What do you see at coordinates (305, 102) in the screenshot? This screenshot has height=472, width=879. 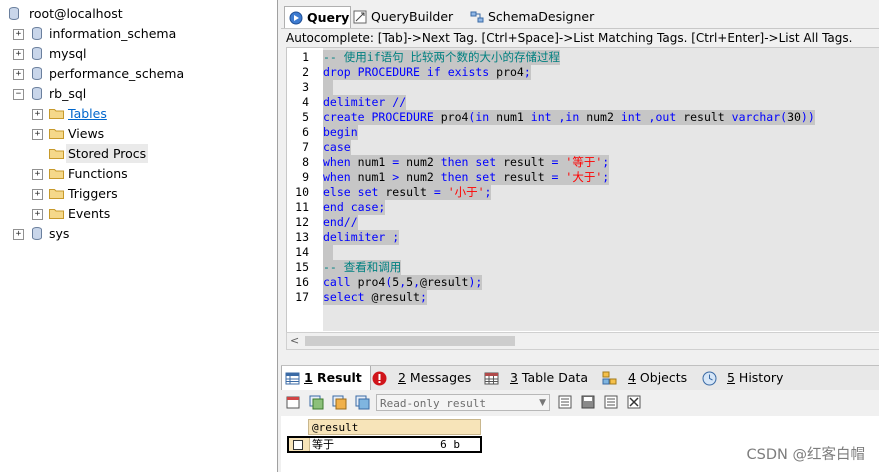 I see `line-number: 4` at bounding box center [305, 102].